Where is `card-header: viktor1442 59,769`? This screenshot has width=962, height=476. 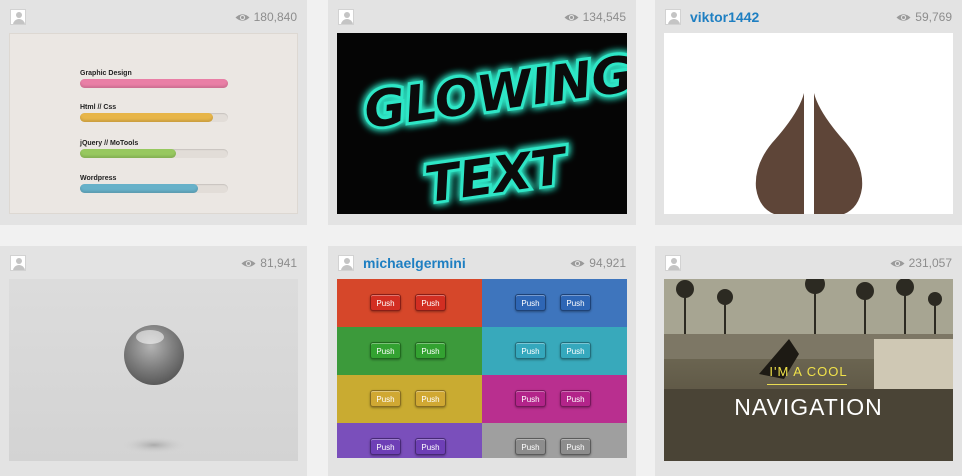 card-header: viktor1442 59,769 is located at coordinates (808, 16).